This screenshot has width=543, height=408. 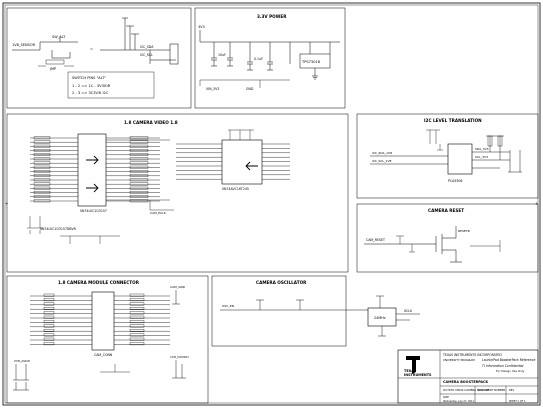 What do you see at coordinates (446, 397) in the screenshot?
I see `tb-field-size: SIZE` at bounding box center [446, 397].